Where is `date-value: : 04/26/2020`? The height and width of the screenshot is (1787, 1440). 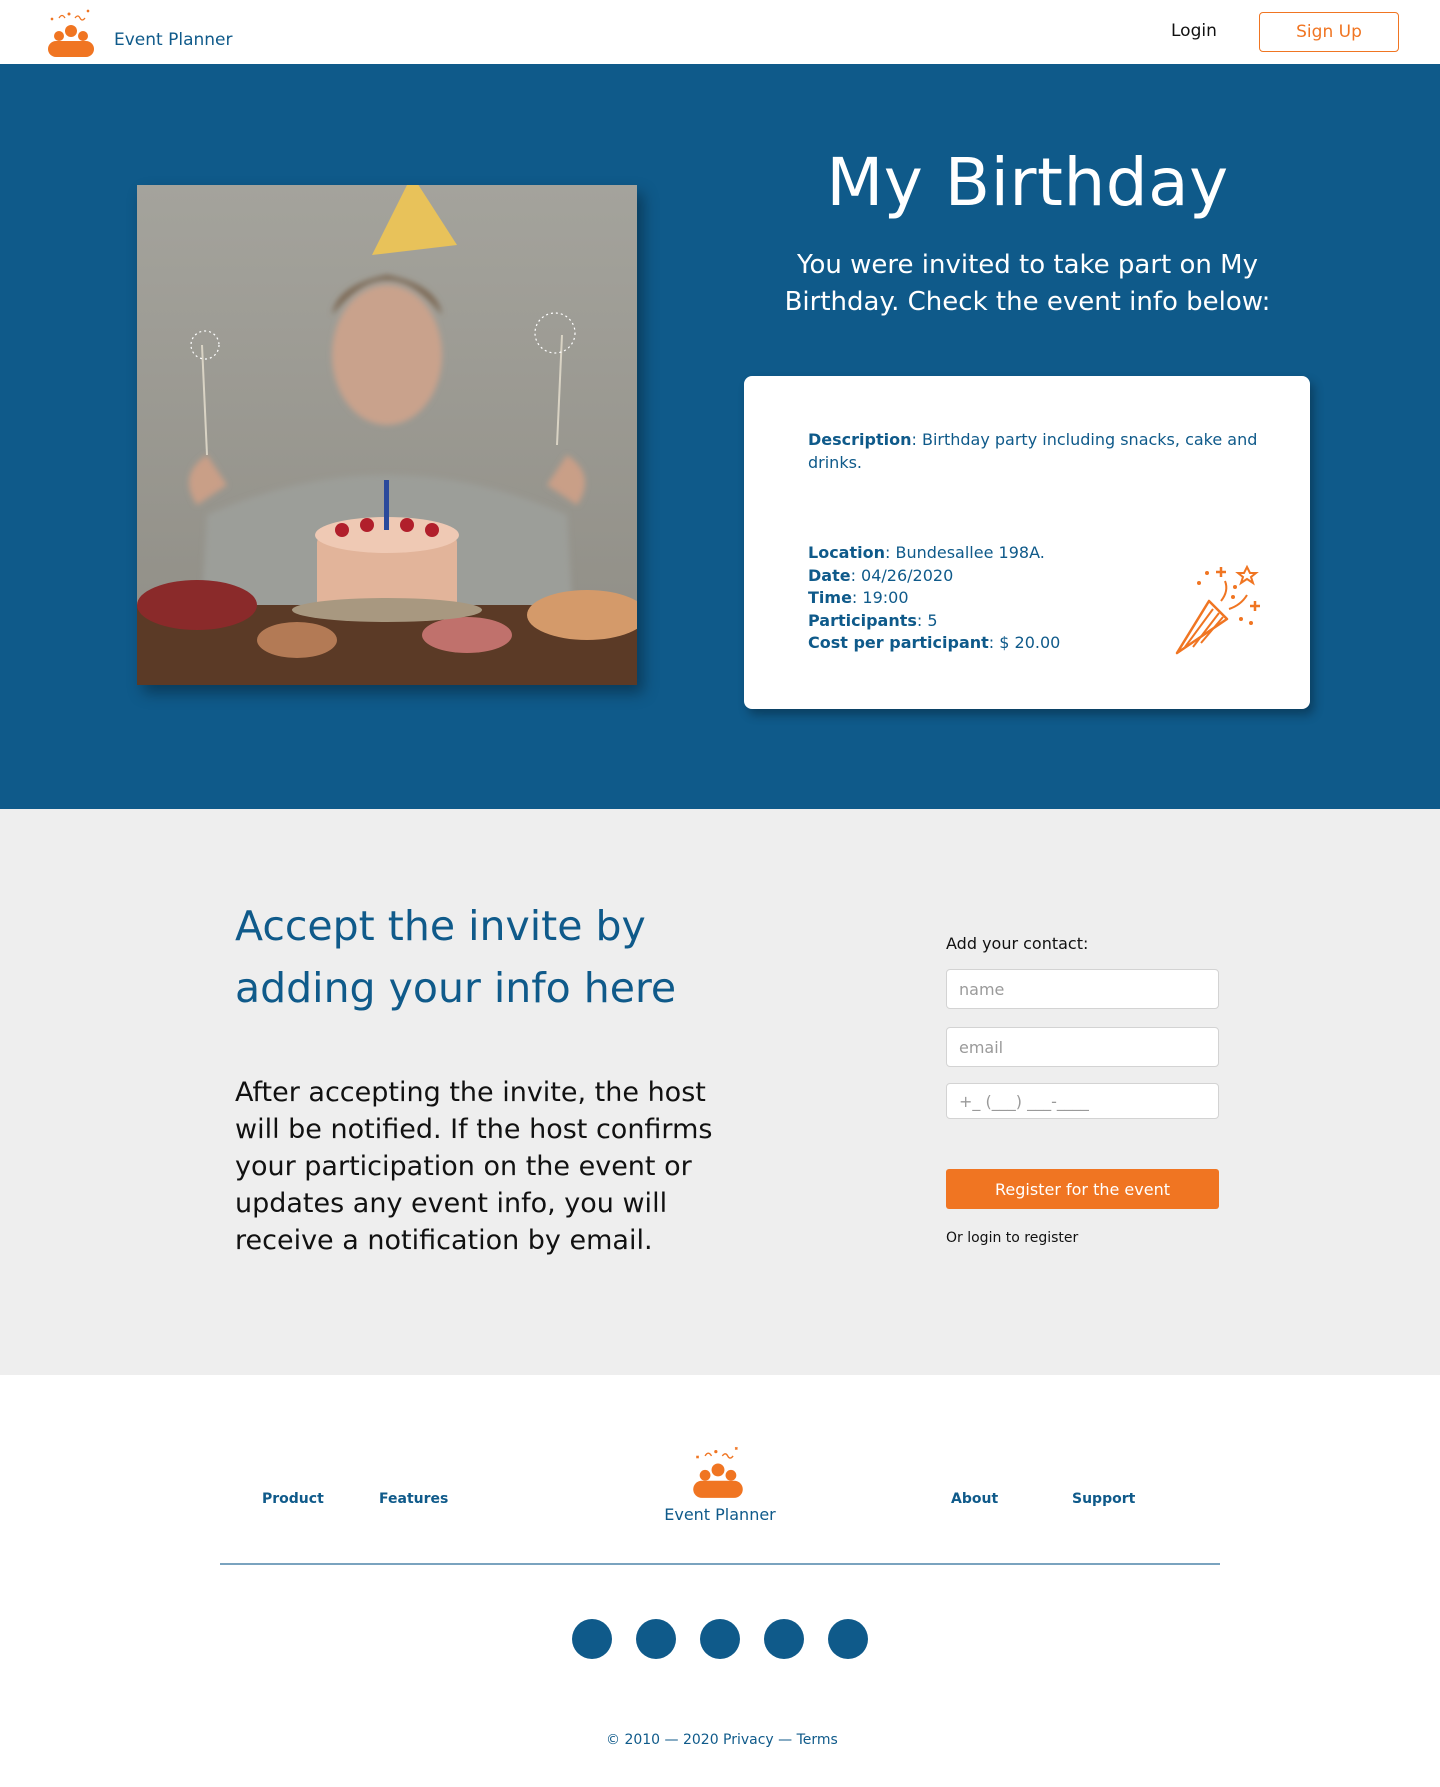
date-value: : 04/26/2020 is located at coordinates (902, 575).